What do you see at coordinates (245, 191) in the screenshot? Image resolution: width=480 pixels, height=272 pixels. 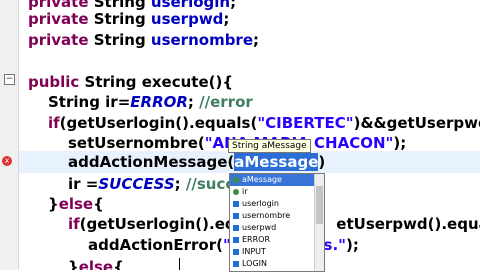 I see `assist-item-label: ir` at bounding box center [245, 191].